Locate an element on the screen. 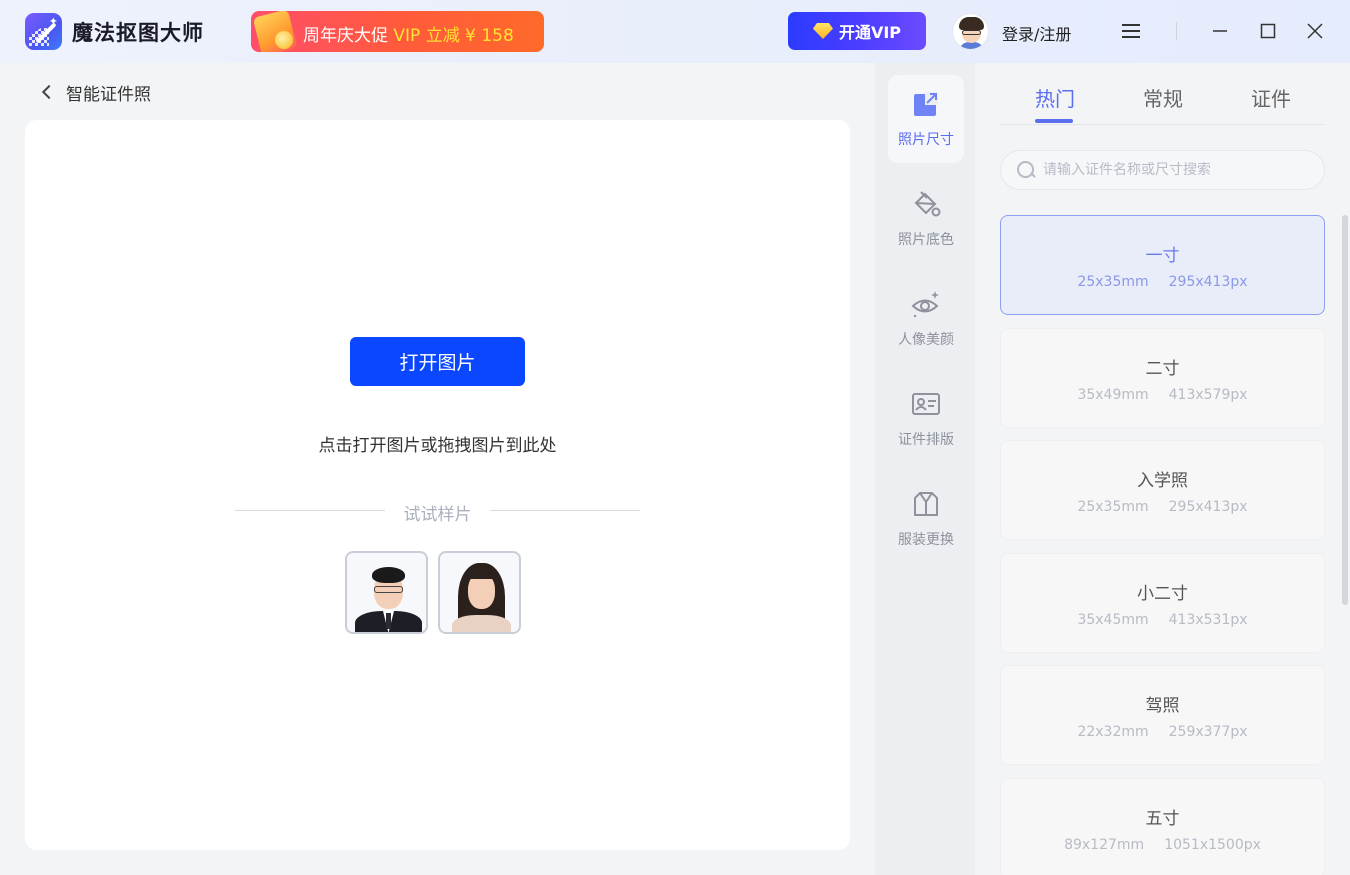 The image size is (1350, 875). promo-banner: 周年庆大促 VIP 立减 ¥ 158 is located at coordinates (397, 31).